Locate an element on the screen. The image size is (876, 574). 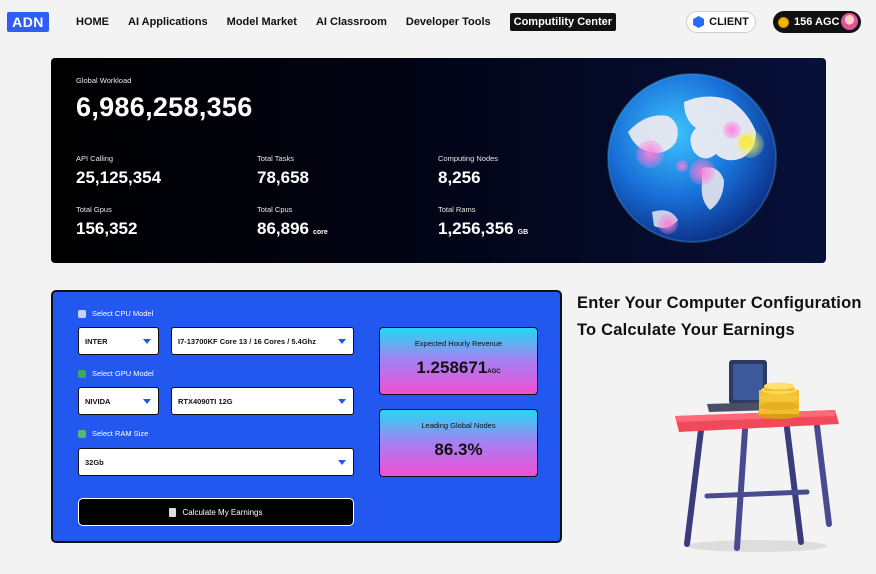
coin-icon is located at coordinates (783, 22).